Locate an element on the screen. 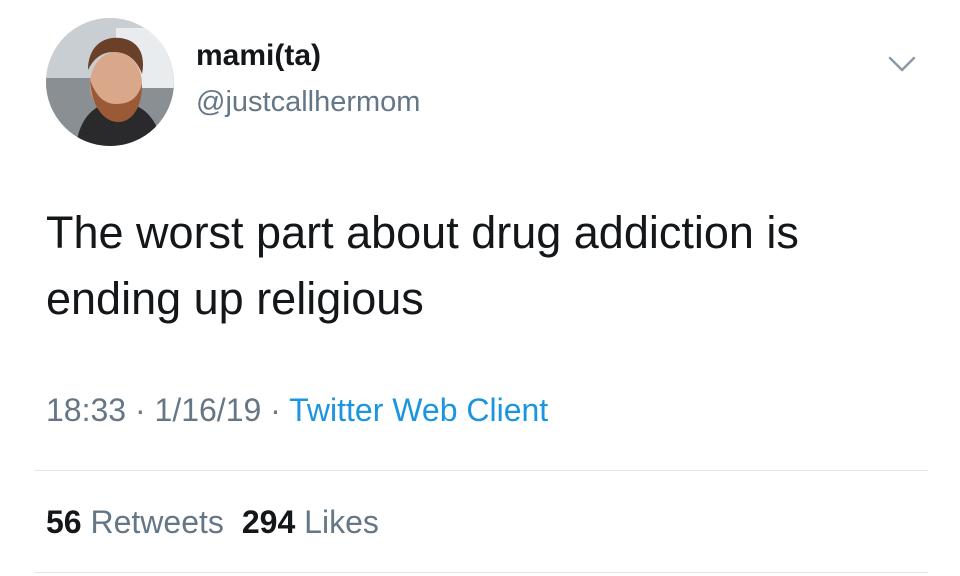 Image resolution: width=960 pixels, height=576 pixels. avatar-photo is located at coordinates (110, 82).